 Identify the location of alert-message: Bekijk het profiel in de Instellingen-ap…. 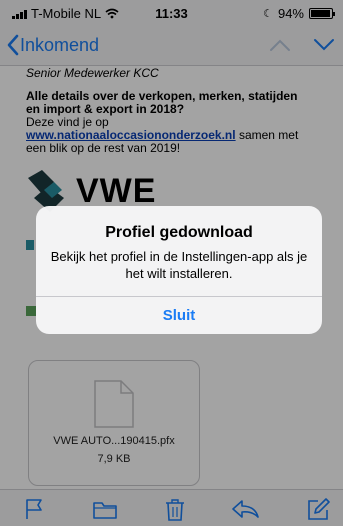
(179, 265).